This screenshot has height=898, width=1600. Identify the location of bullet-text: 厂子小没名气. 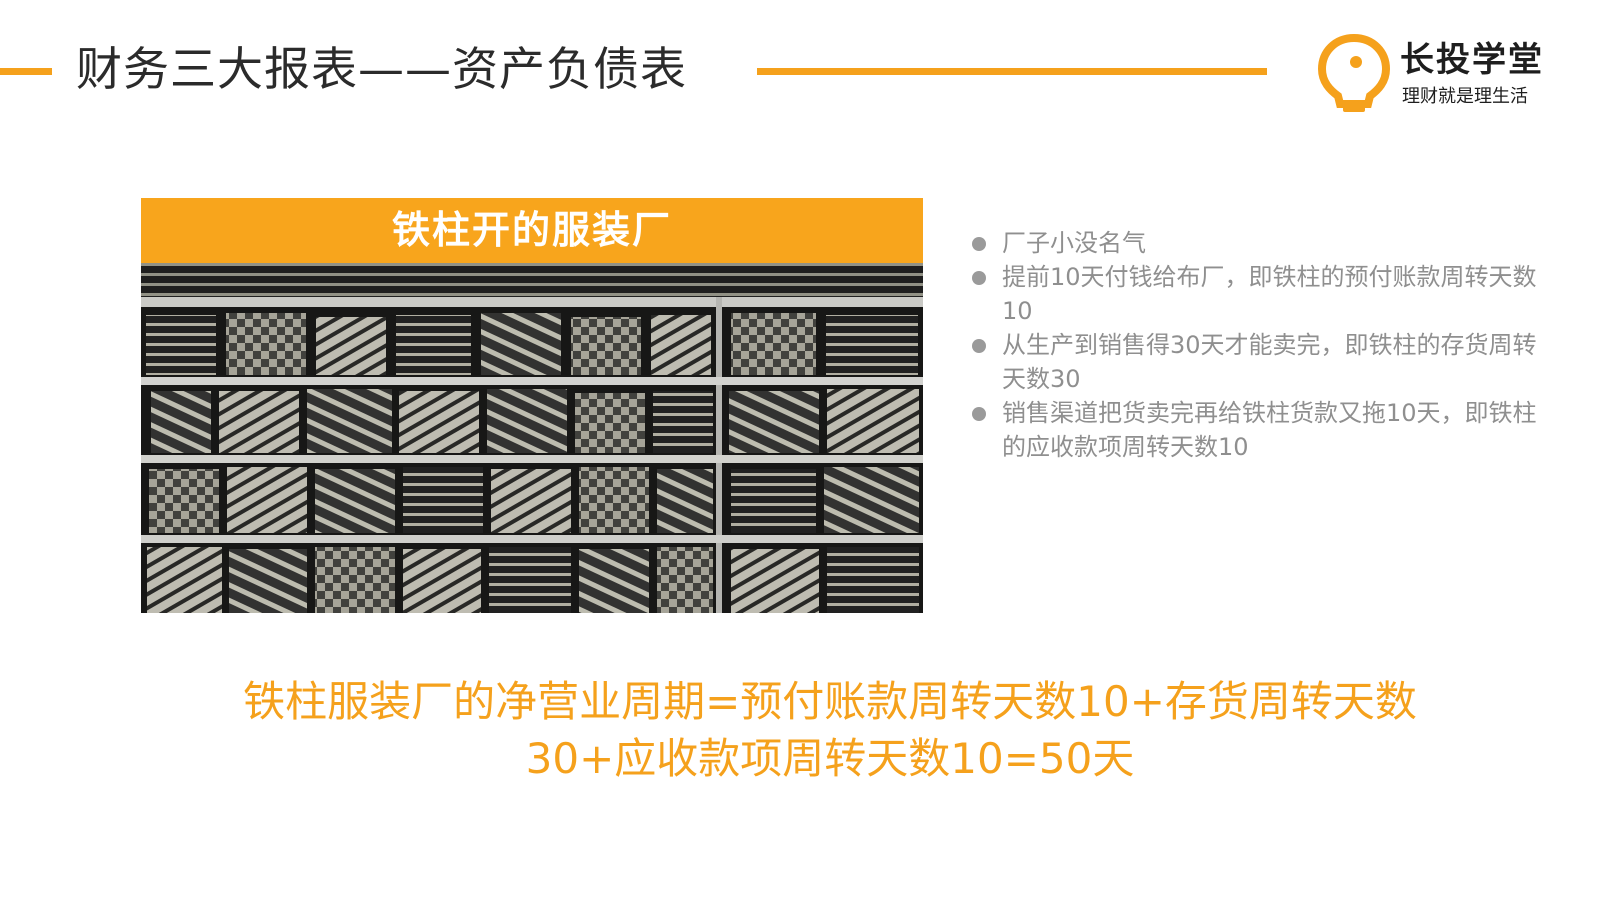
(1074, 243).